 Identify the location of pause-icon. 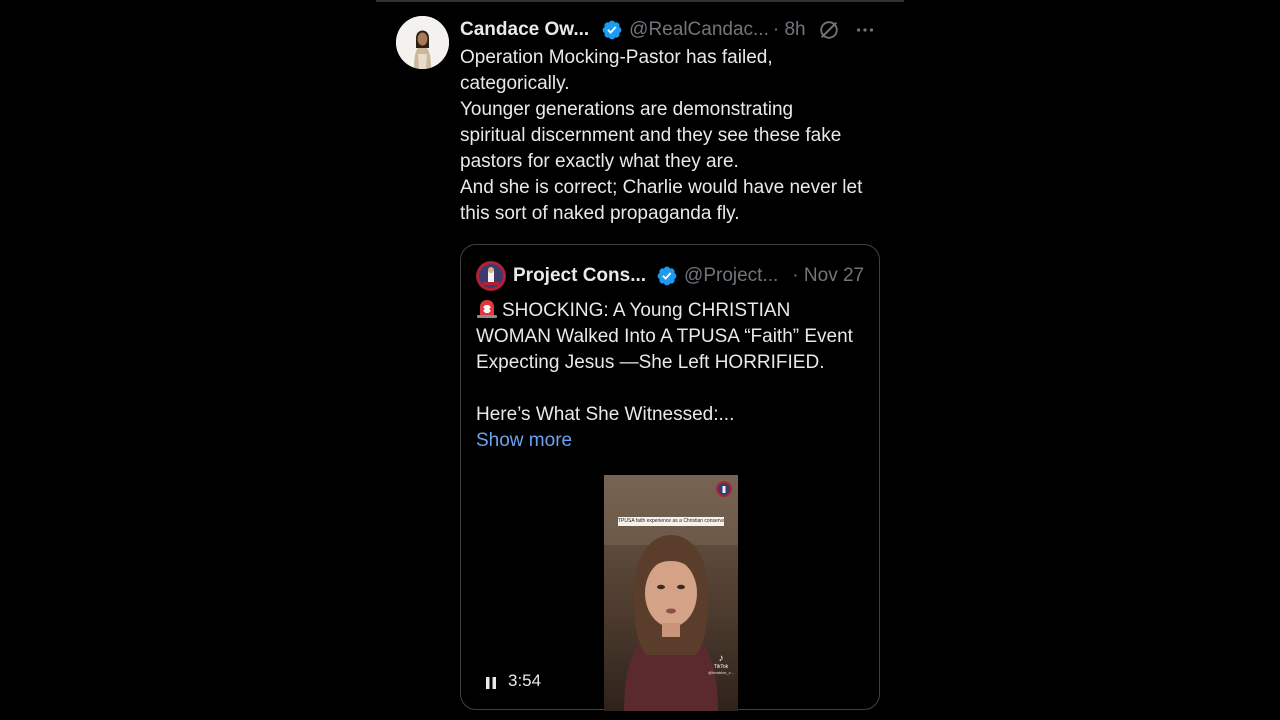
(491, 683).